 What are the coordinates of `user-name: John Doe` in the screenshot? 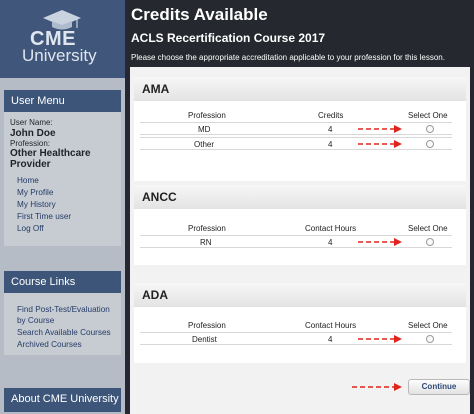 It's located at (33, 133).